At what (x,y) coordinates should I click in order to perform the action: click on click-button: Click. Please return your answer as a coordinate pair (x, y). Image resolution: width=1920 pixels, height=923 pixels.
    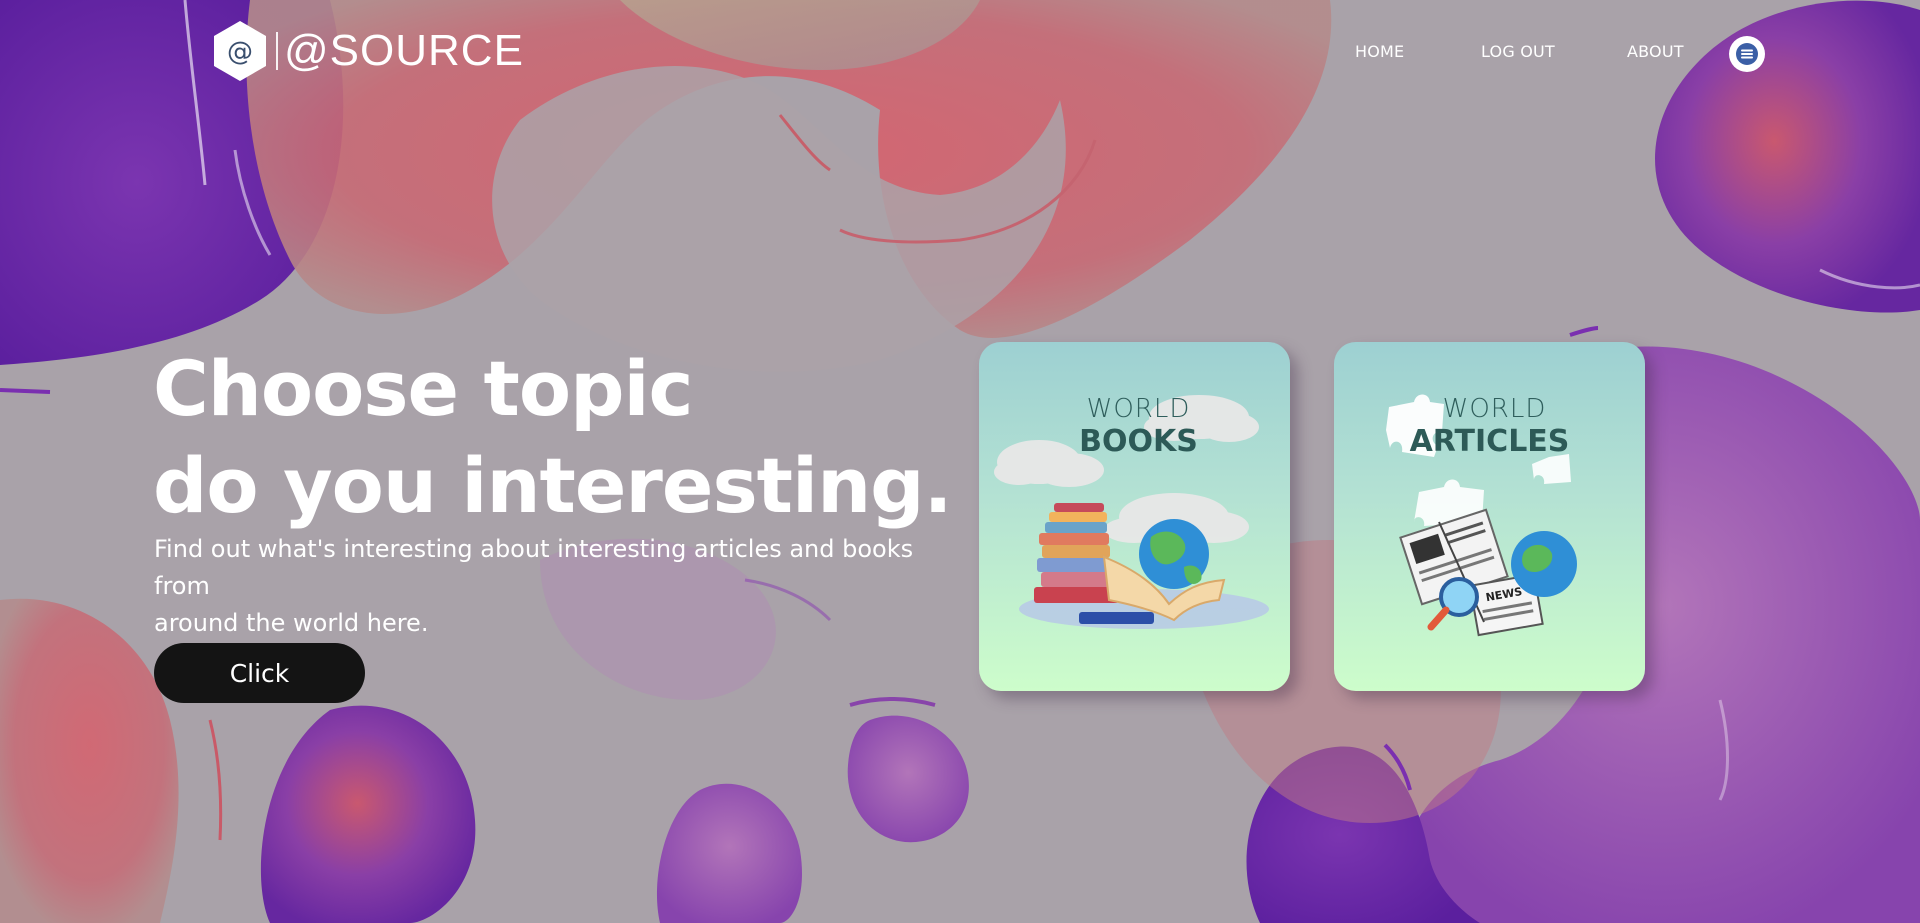
    Looking at the image, I should click on (259, 673).